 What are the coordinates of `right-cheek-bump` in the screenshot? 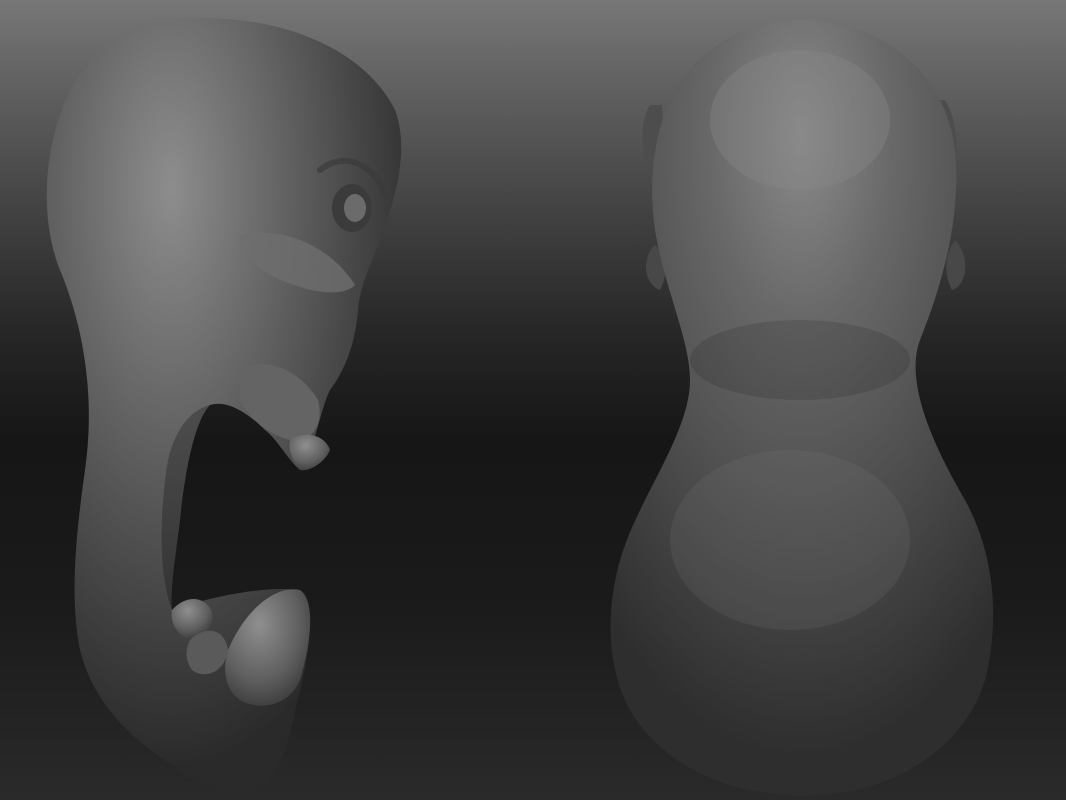 It's located at (956, 265).